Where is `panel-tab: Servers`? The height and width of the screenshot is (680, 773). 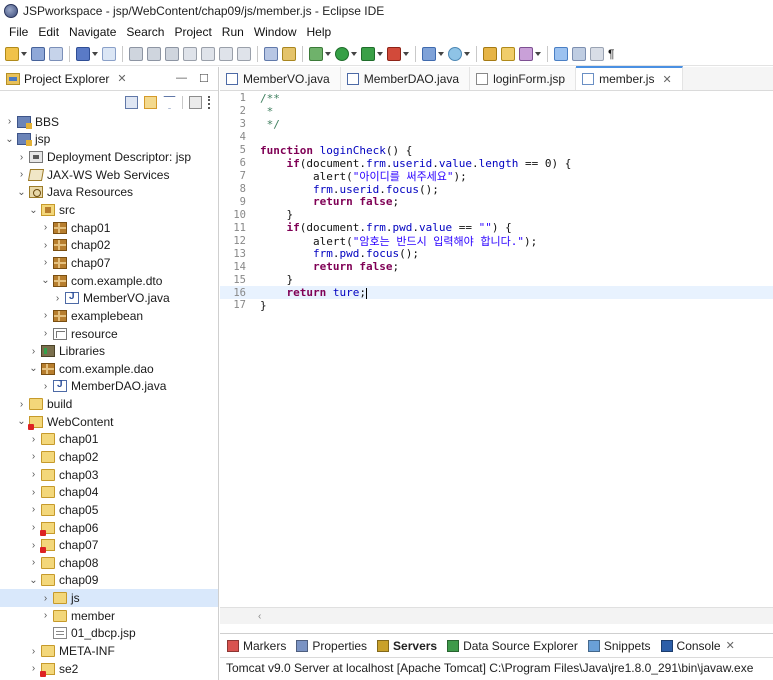 panel-tab: Servers is located at coordinates (407, 646).